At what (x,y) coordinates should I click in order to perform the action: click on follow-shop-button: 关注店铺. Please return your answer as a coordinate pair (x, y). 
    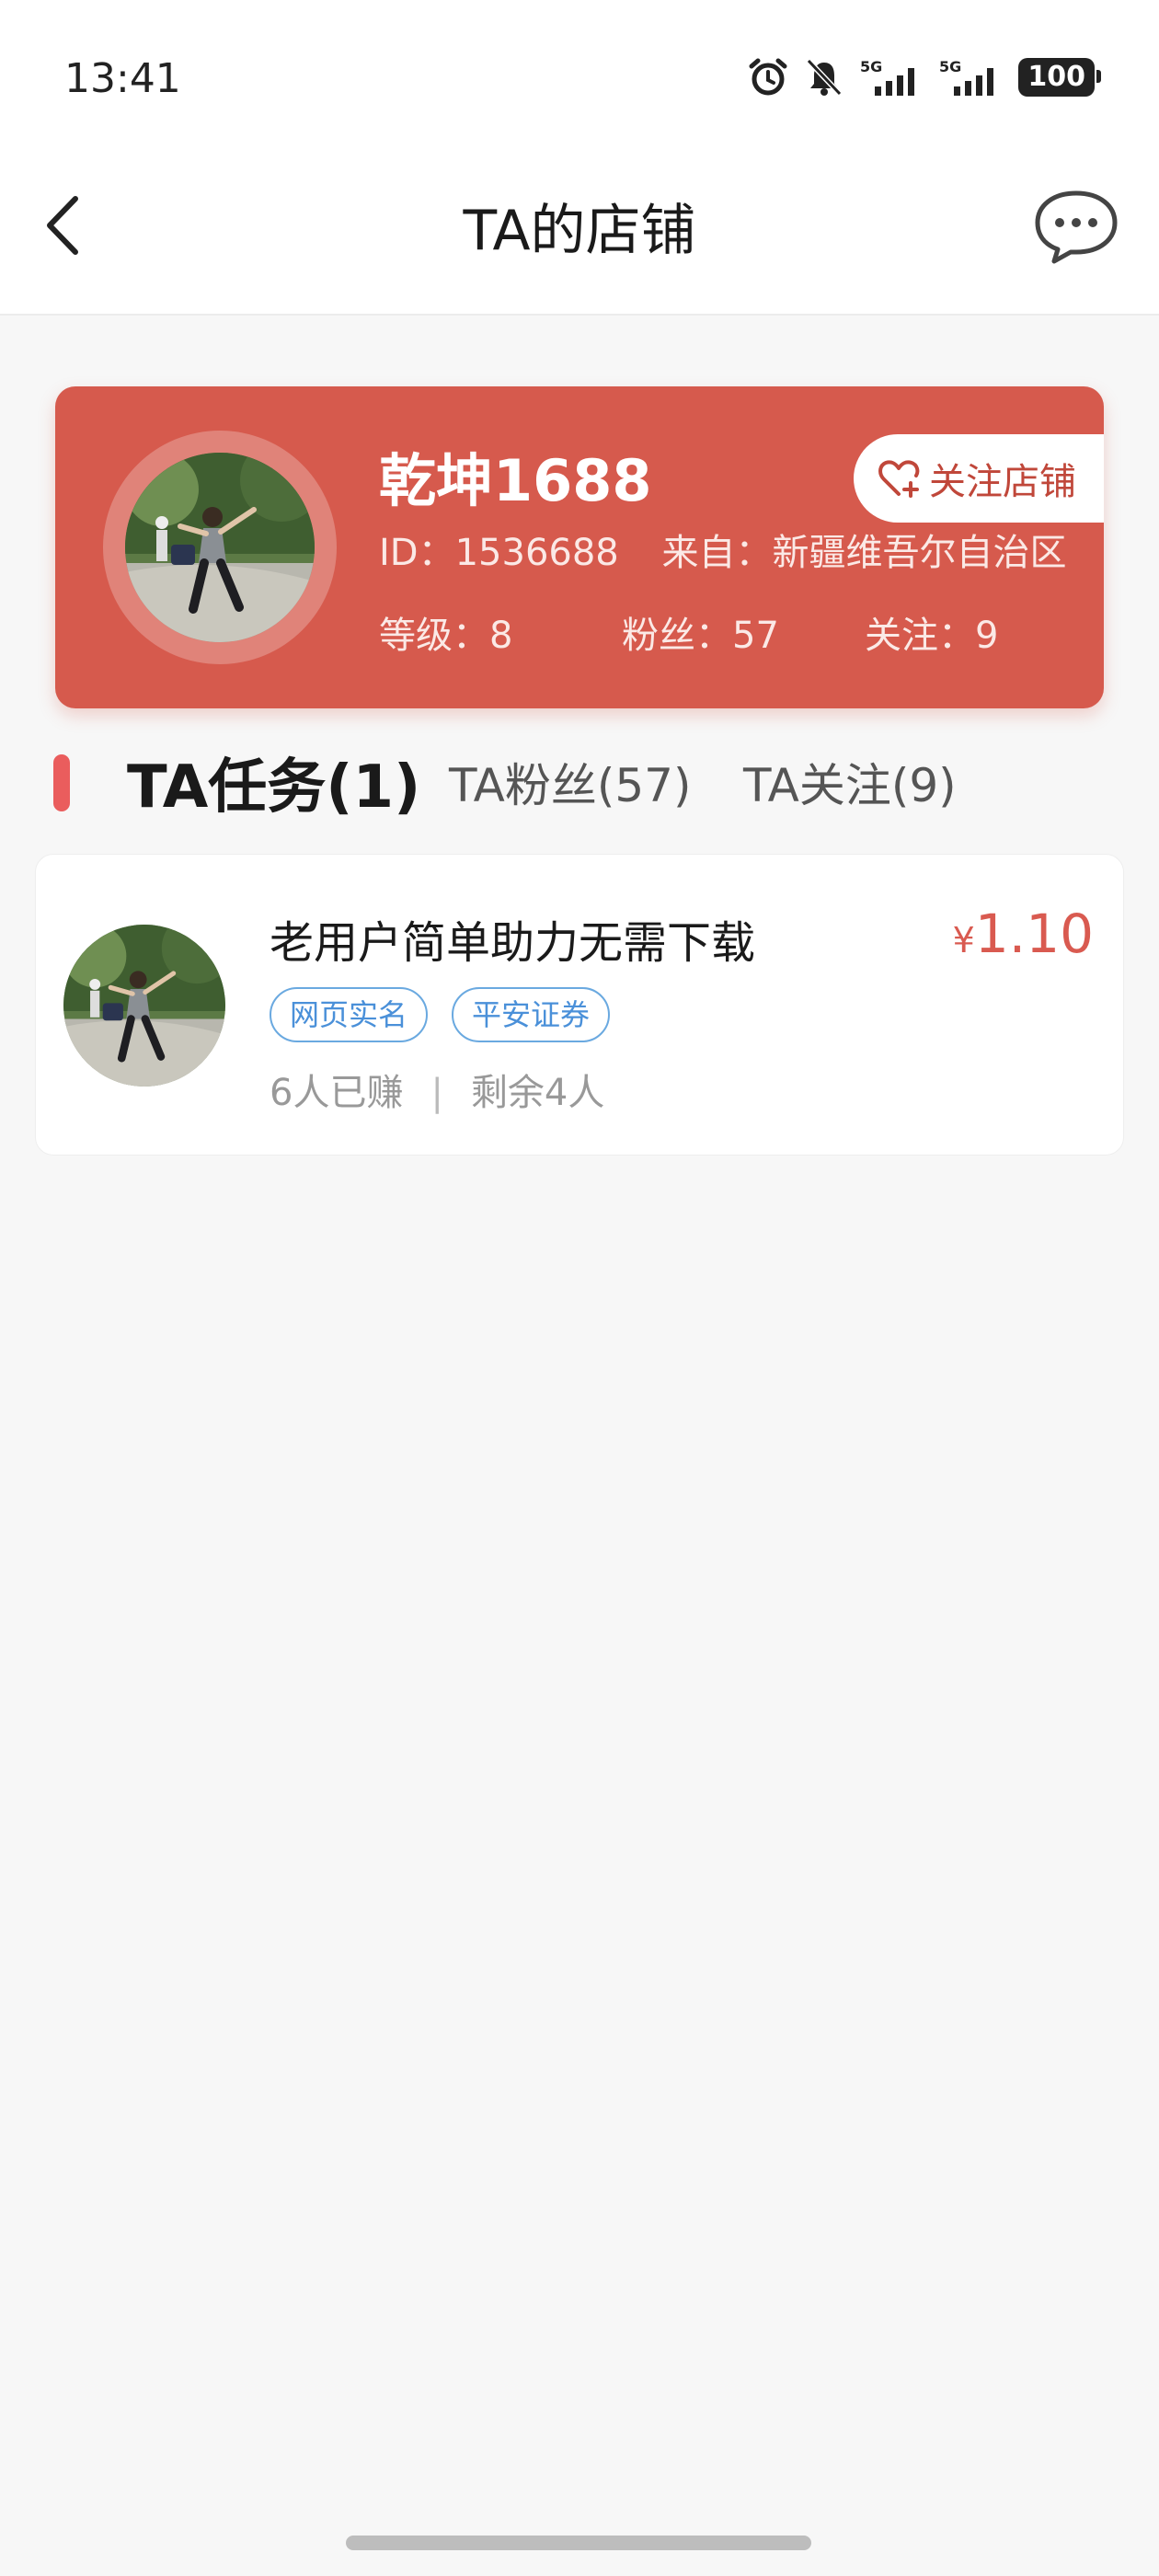
    Looking at the image, I should click on (979, 478).